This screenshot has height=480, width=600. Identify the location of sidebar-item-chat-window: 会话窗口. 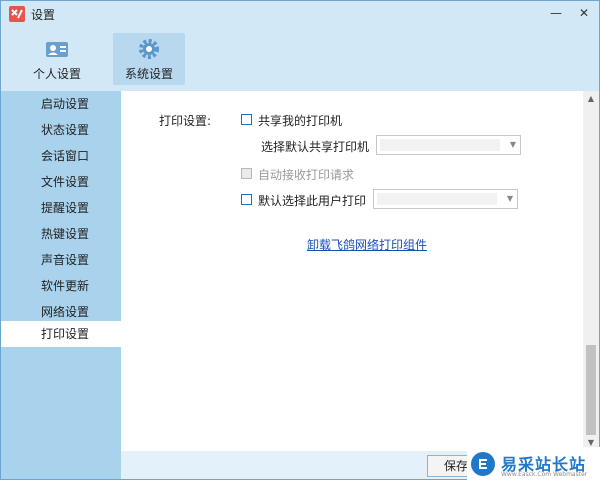
(61, 156).